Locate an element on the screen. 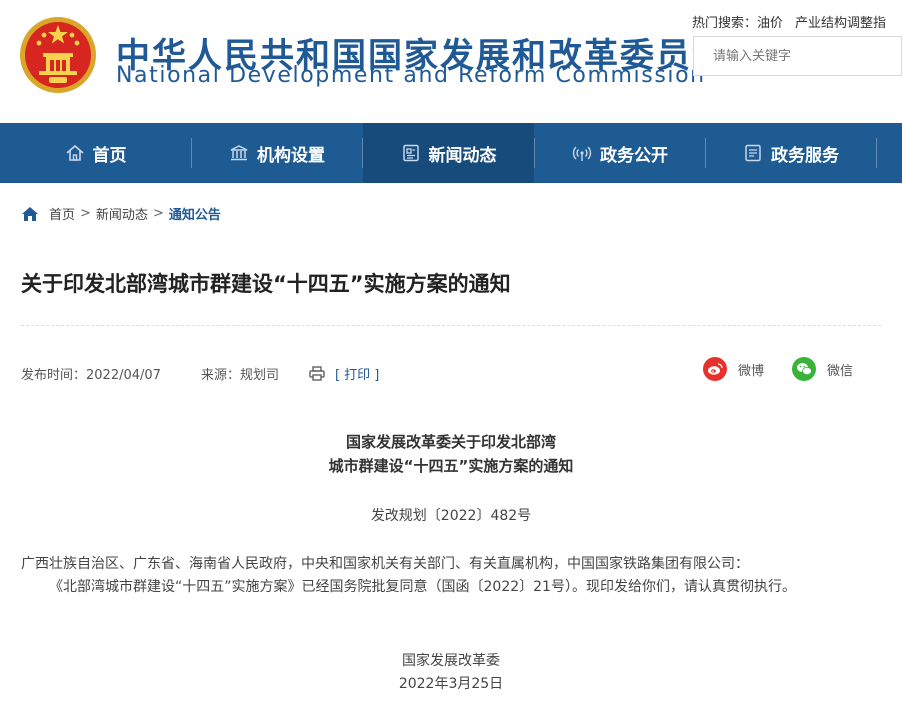 This screenshot has height=710, width=902. signature-block: 国家发展改革委 2022年3月25日 is located at coordinates (451, 673).